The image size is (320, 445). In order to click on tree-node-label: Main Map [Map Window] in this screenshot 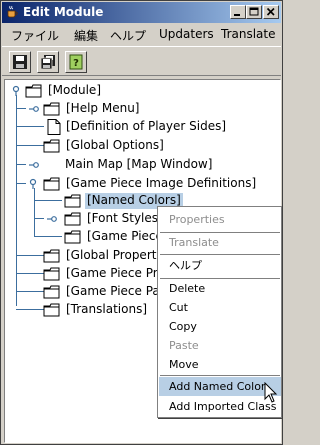, I will do `click(139, 164)`.